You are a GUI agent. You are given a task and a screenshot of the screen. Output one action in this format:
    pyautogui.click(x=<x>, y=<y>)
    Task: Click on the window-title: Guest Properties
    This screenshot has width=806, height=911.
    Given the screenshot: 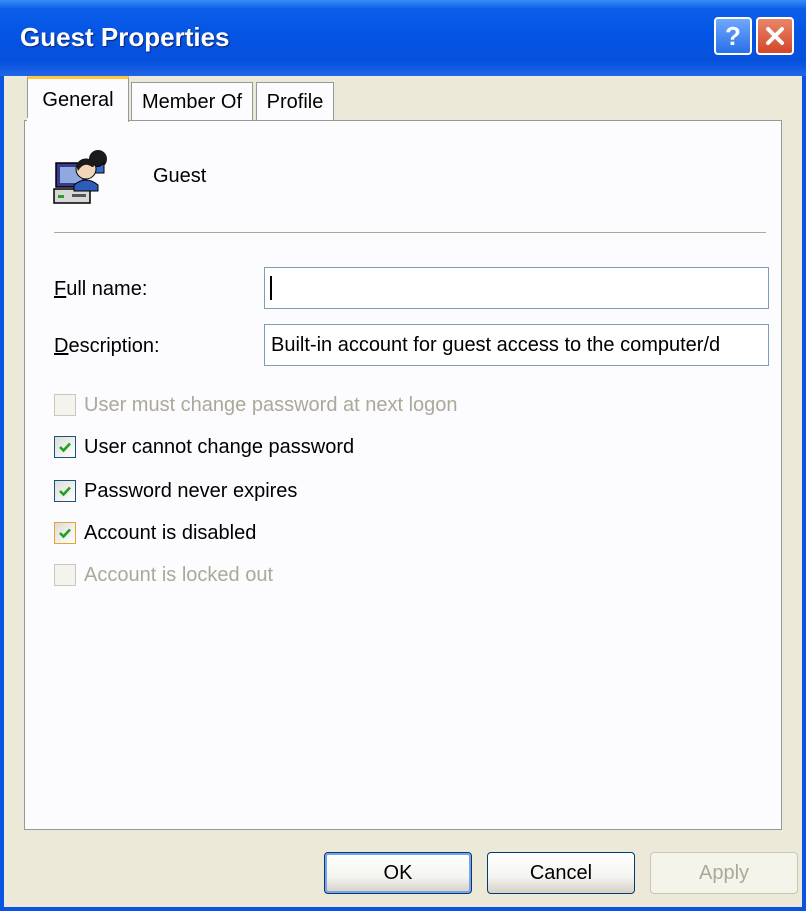 What is the action you would take?
    pyautogui.click(x=125, y=37)
    